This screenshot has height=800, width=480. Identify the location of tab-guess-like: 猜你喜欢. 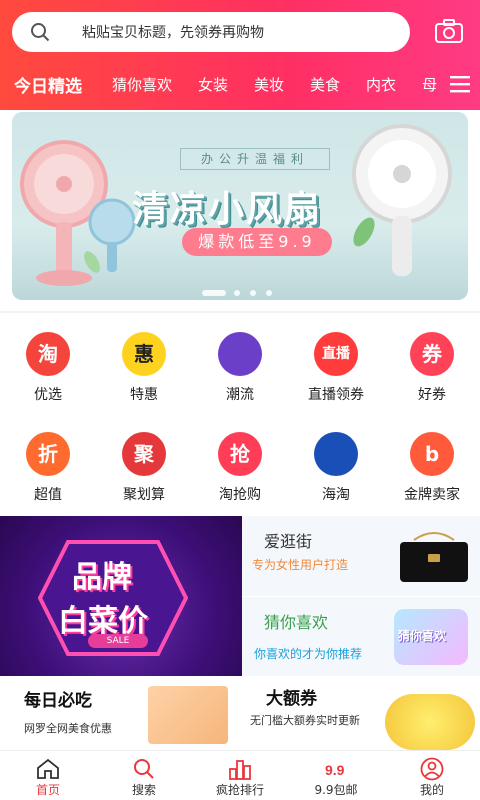
(142, 84).